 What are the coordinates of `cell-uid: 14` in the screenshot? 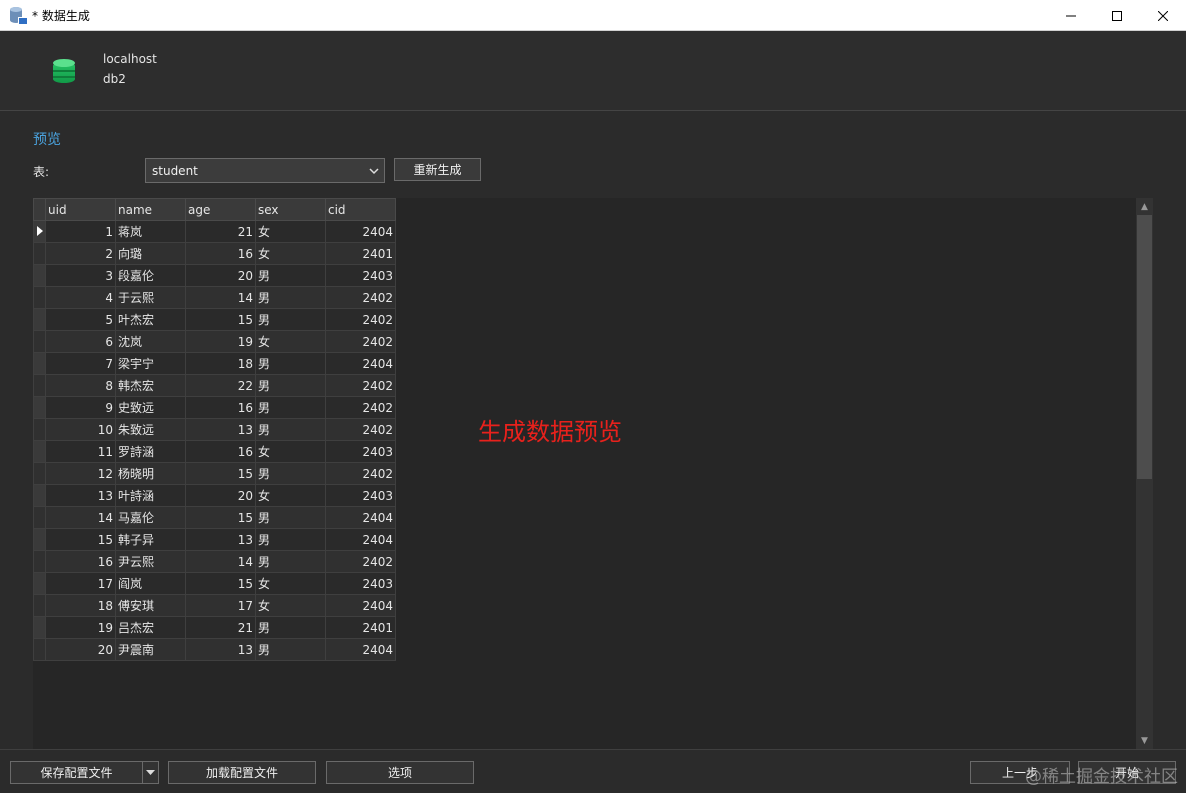 It's located at (80, 517).